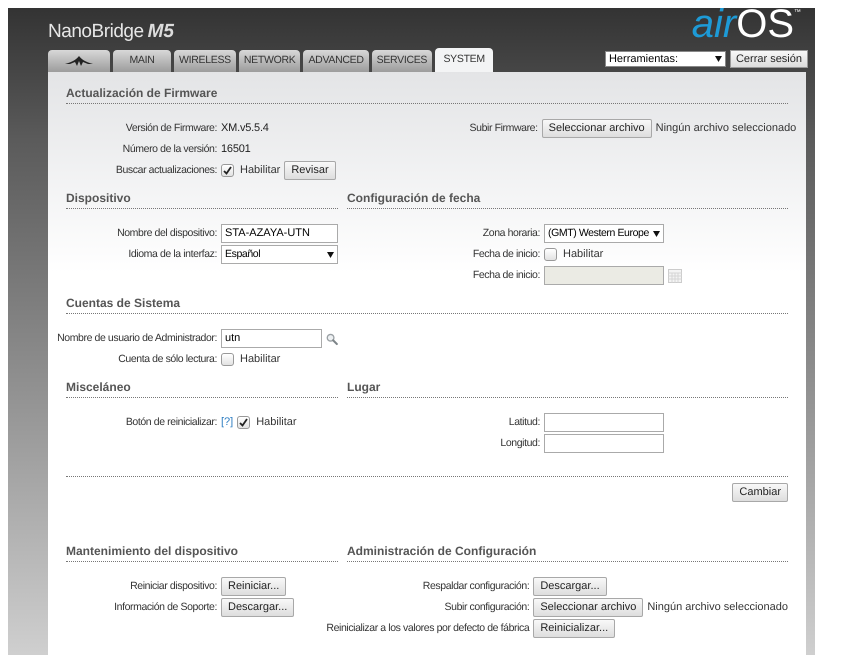  What do you see at coordinates (760, 492) in the screenshot?
I see `button: Cambiar` at bounding box center [760, 492].